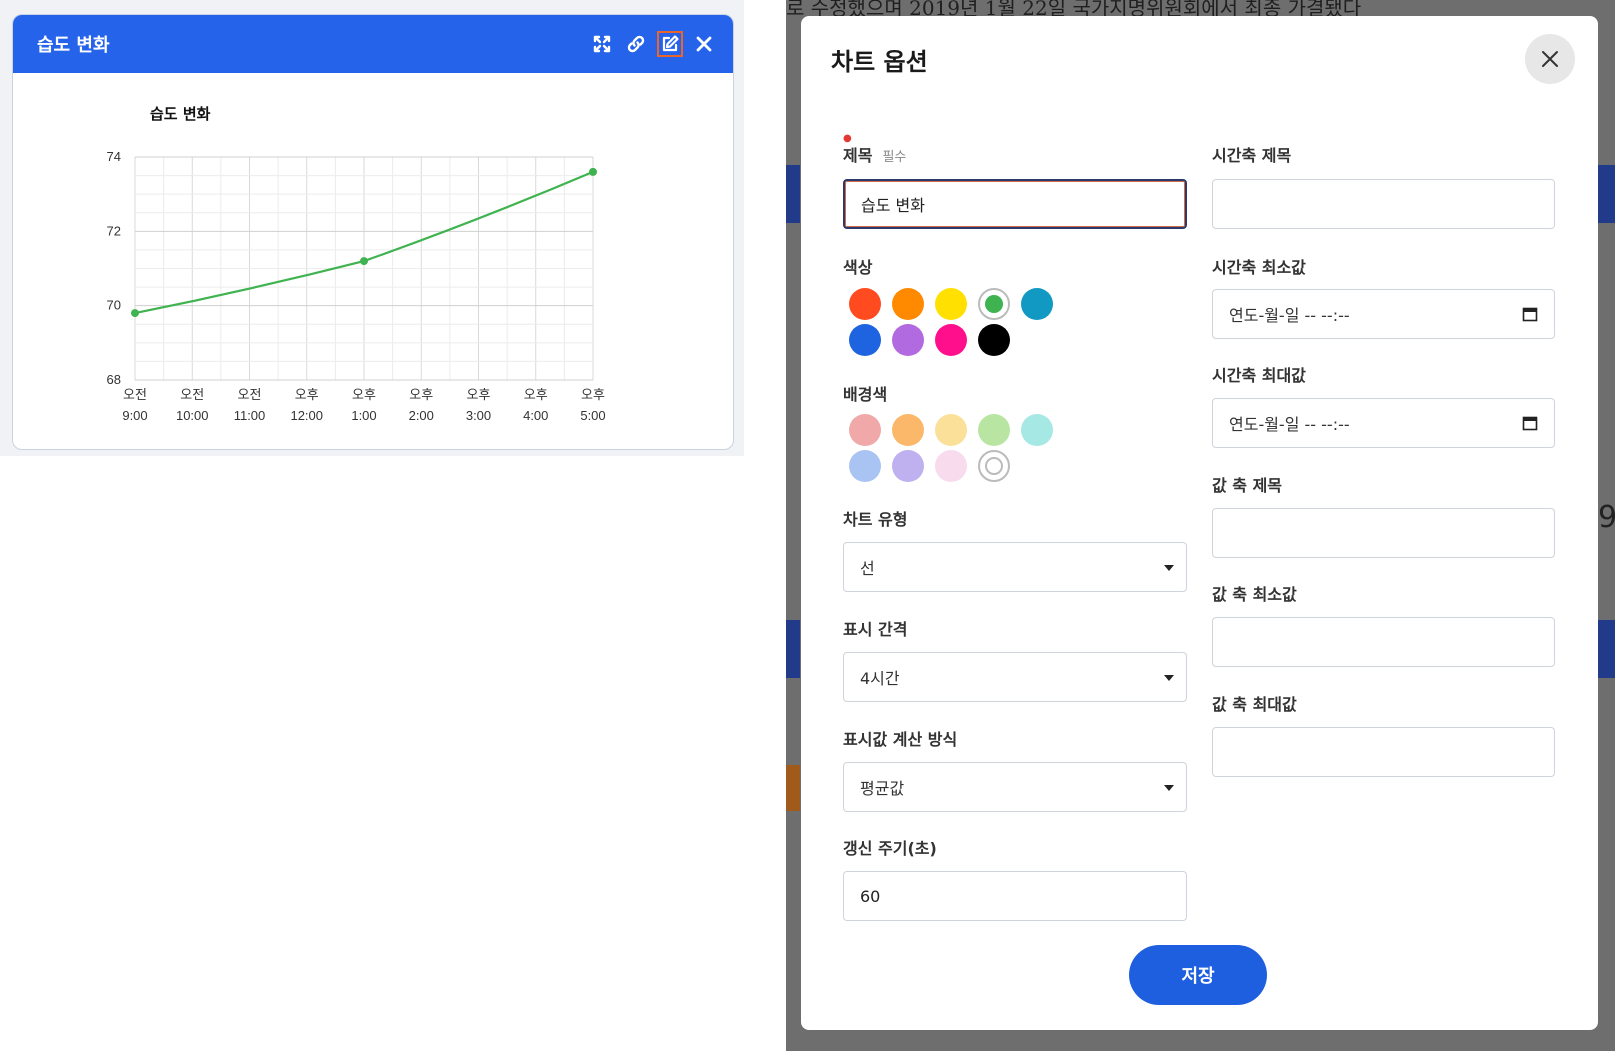  I want to click on refresh-label: 갱신 주기(초), so click(890, 848).